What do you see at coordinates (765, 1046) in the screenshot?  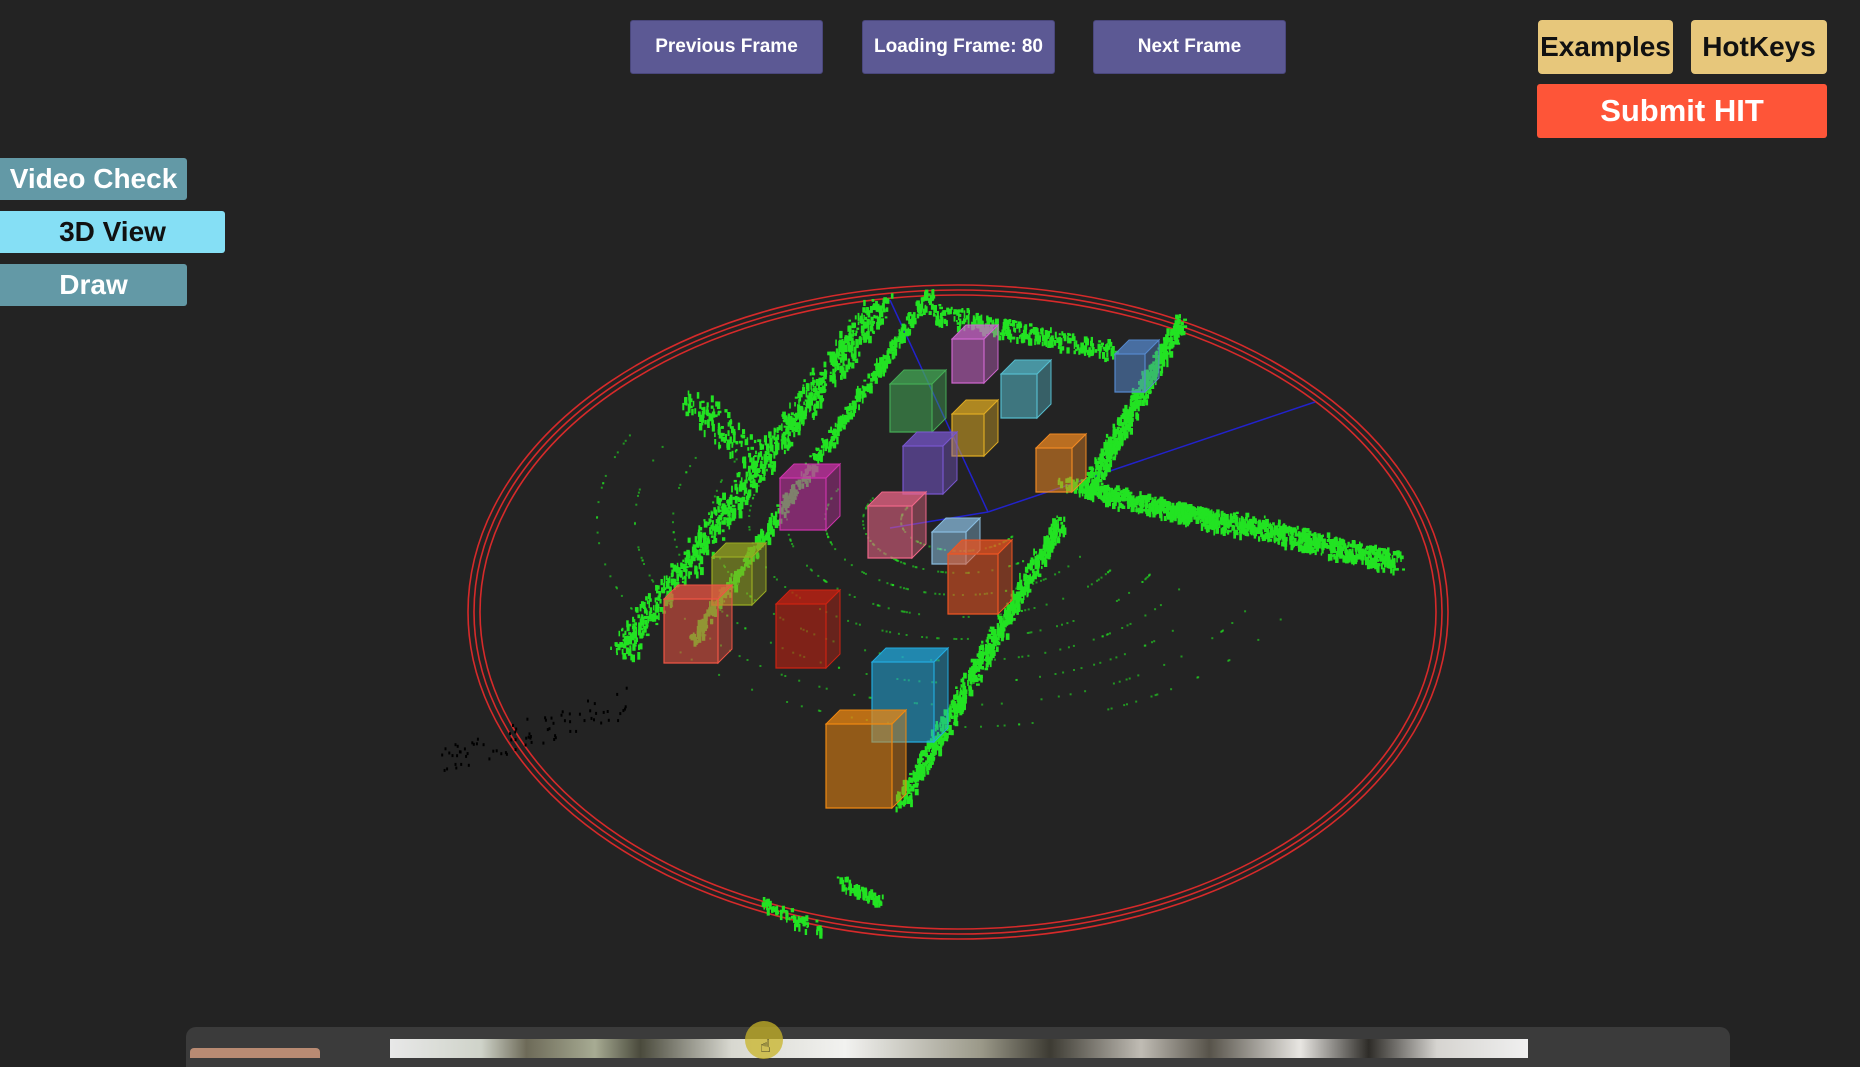 I see `hand-cursor-icon: ☝` at bounding box center [765, 1046].